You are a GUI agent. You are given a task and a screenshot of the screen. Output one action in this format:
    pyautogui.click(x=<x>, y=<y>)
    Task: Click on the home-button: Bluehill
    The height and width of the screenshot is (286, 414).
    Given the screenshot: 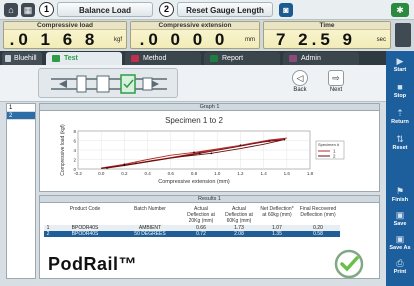 What is the action you would take?
    pyautogui.click(x=22, y=58)
    